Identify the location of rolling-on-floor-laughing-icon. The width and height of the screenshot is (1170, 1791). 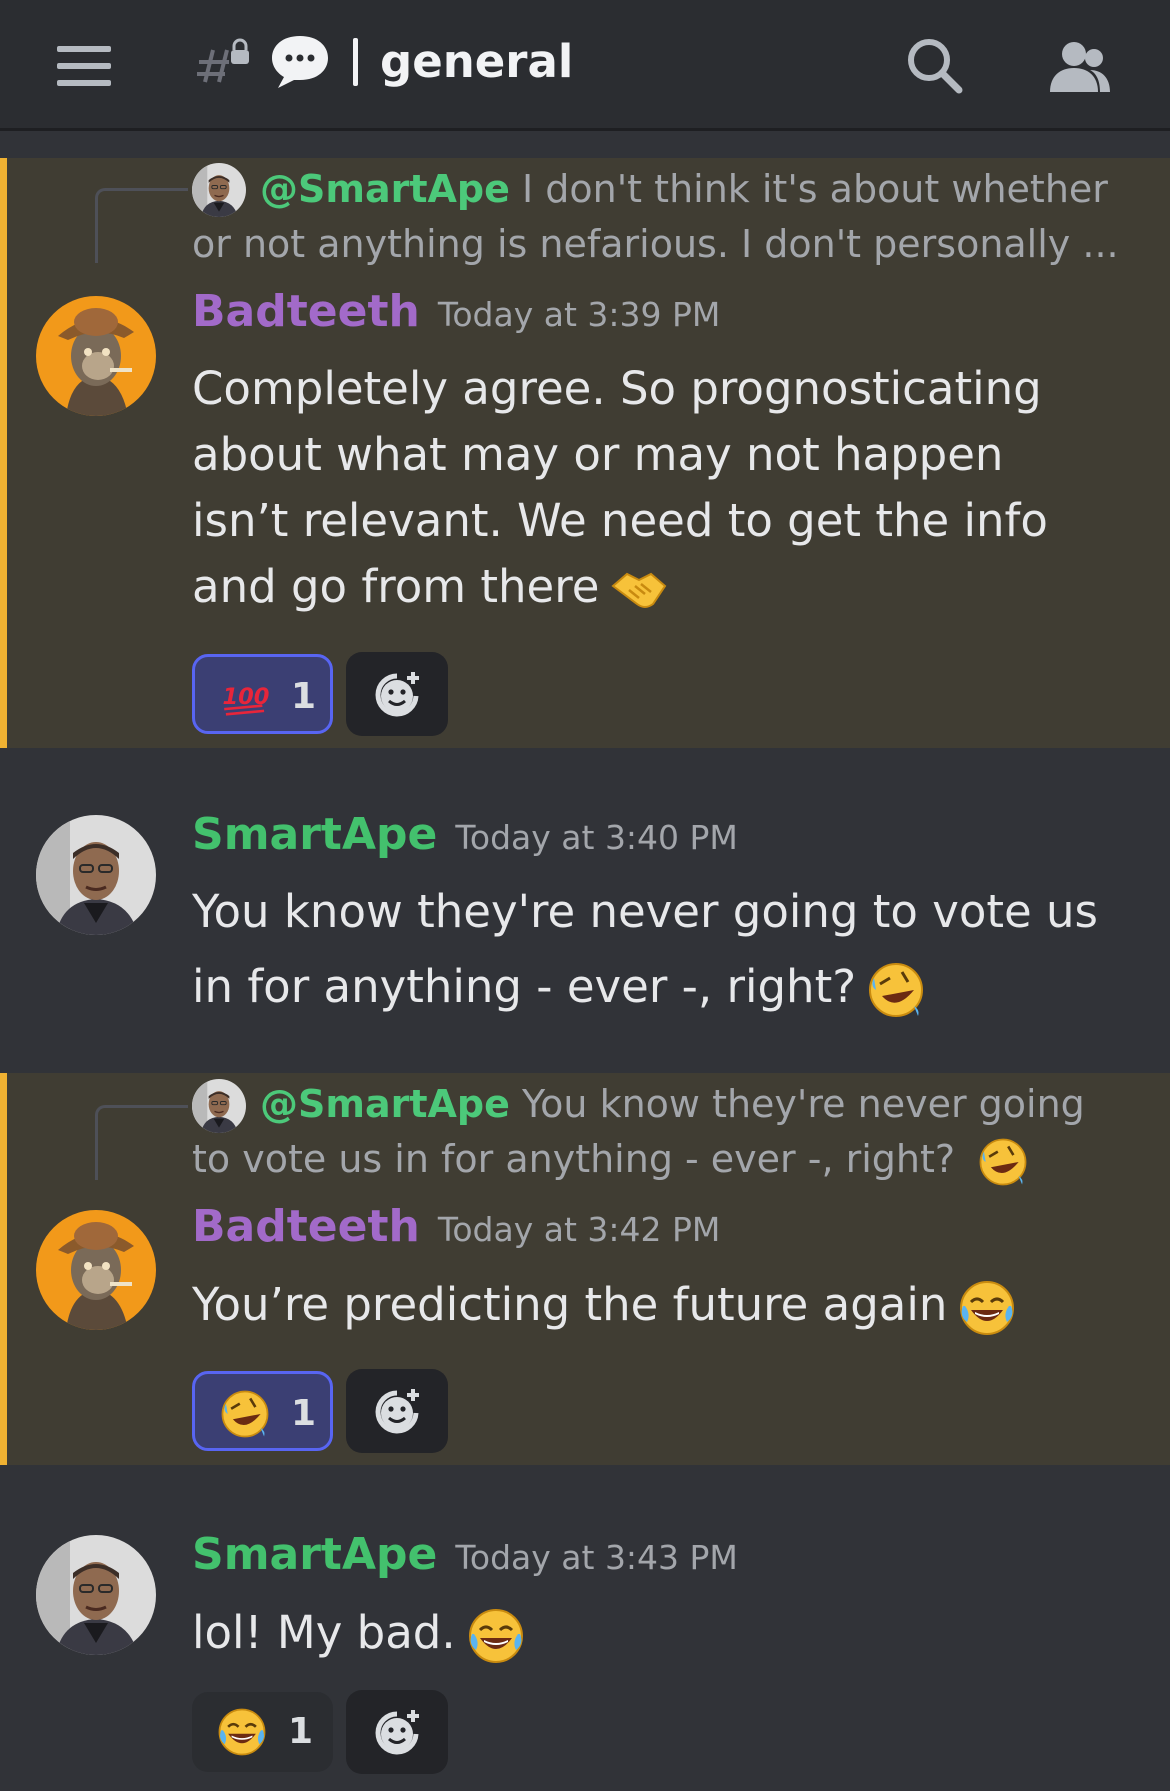
(245, 1414).